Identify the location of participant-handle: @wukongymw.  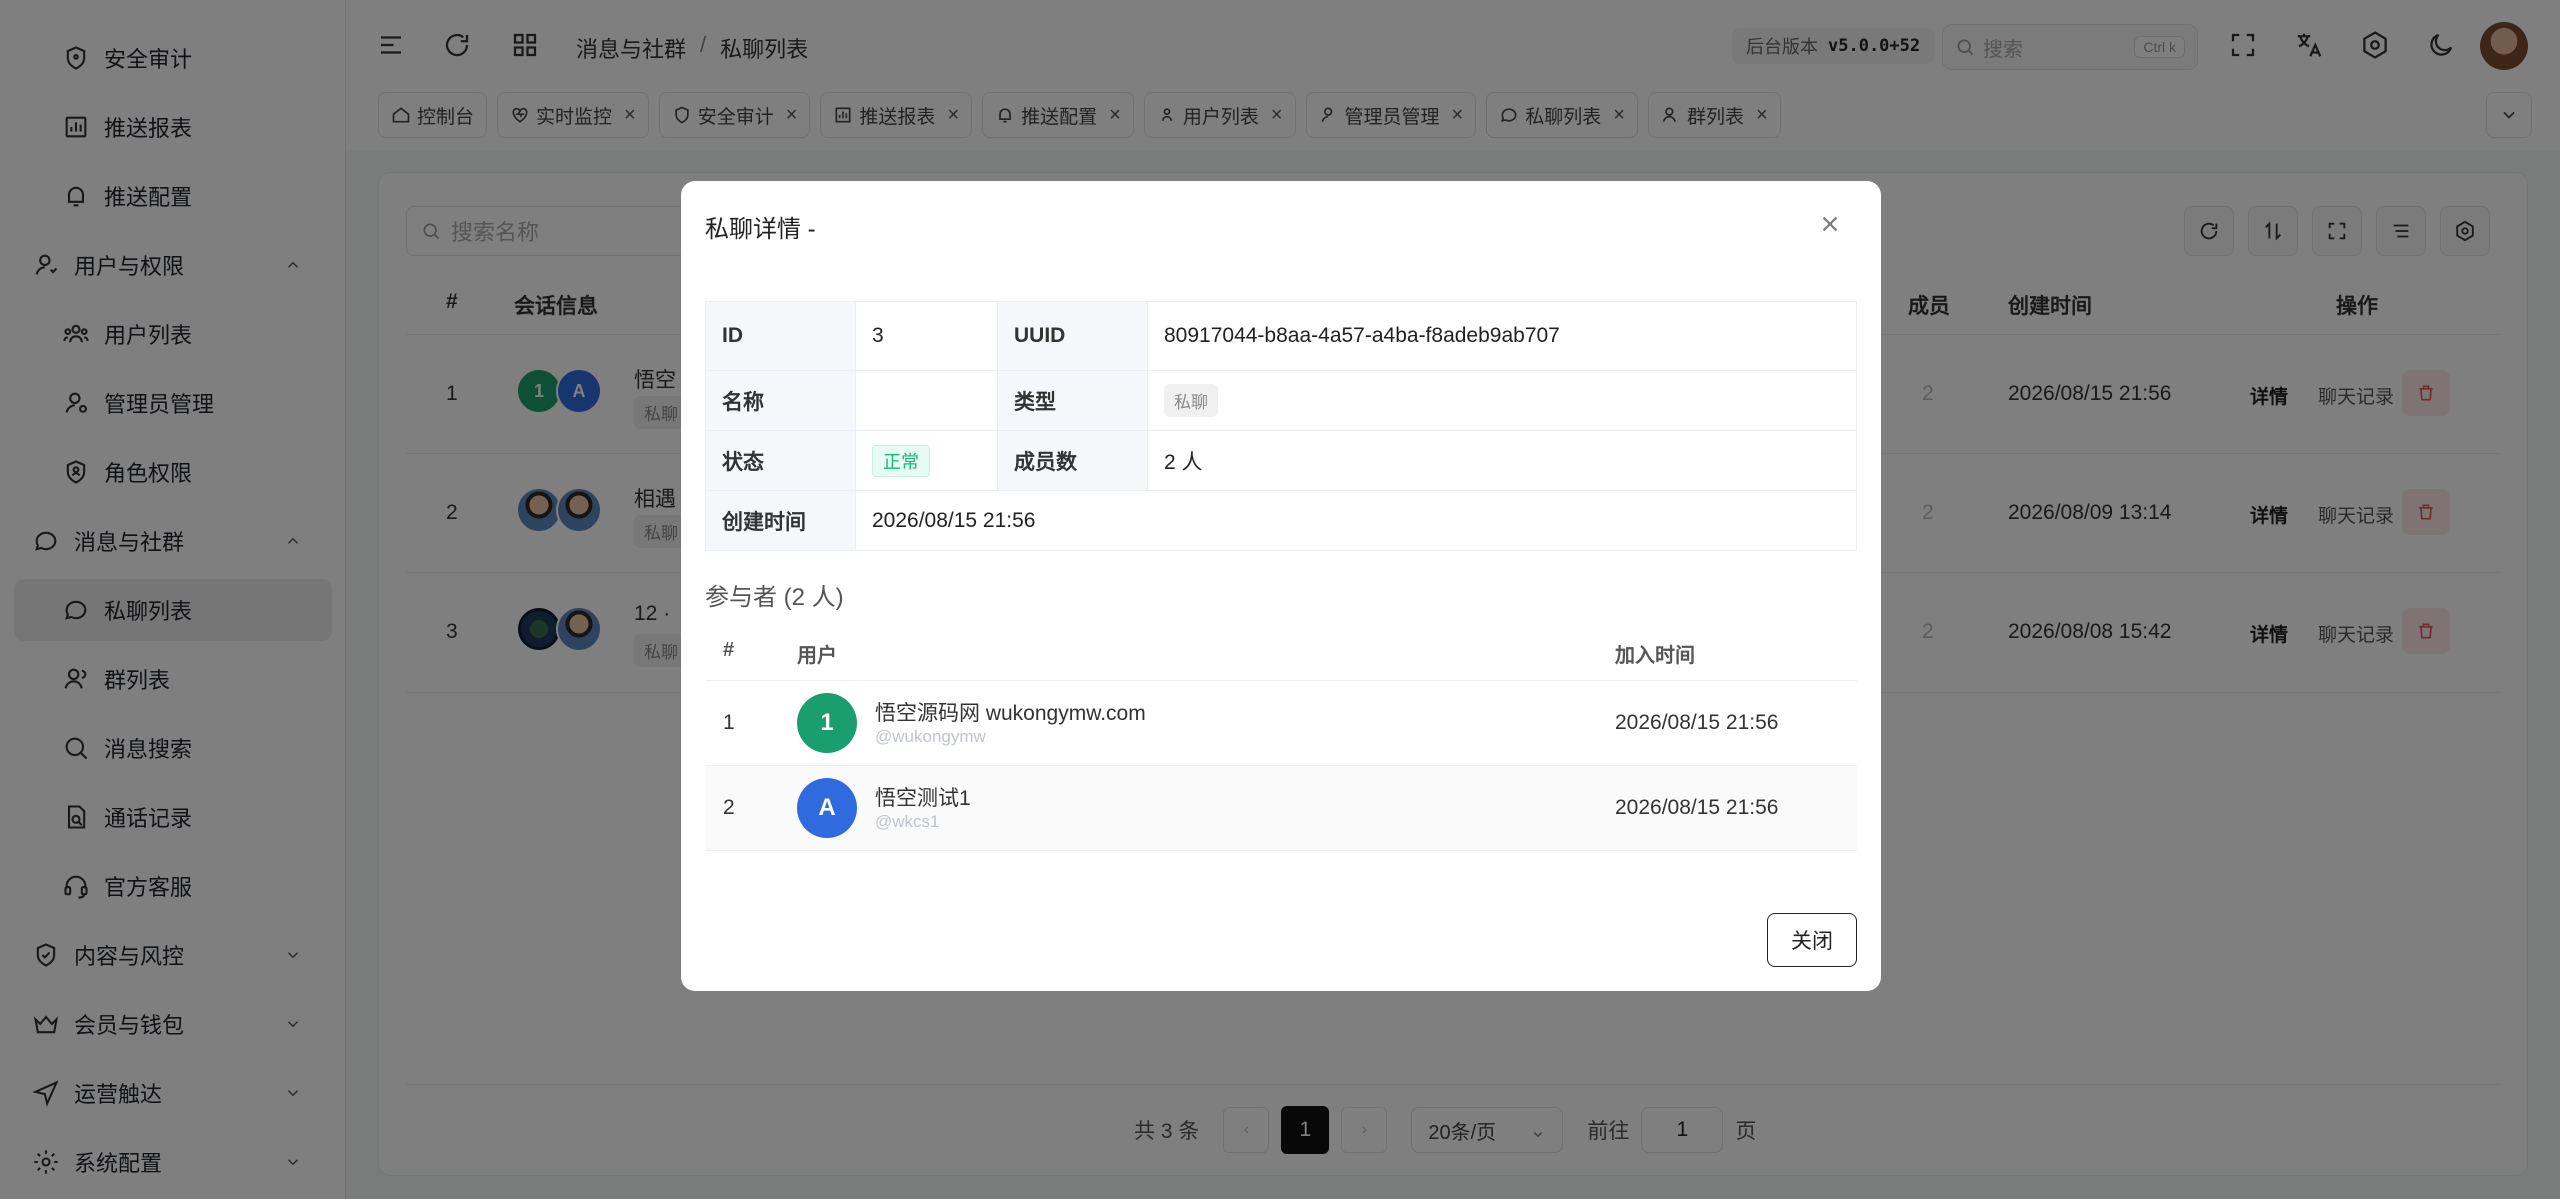
(930, 736).